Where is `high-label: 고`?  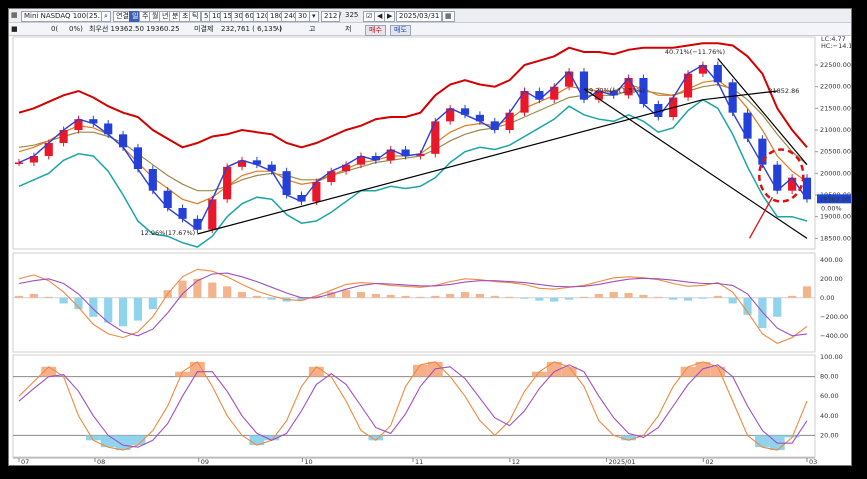
high-label: 고 is located at coordinates (312, 29).